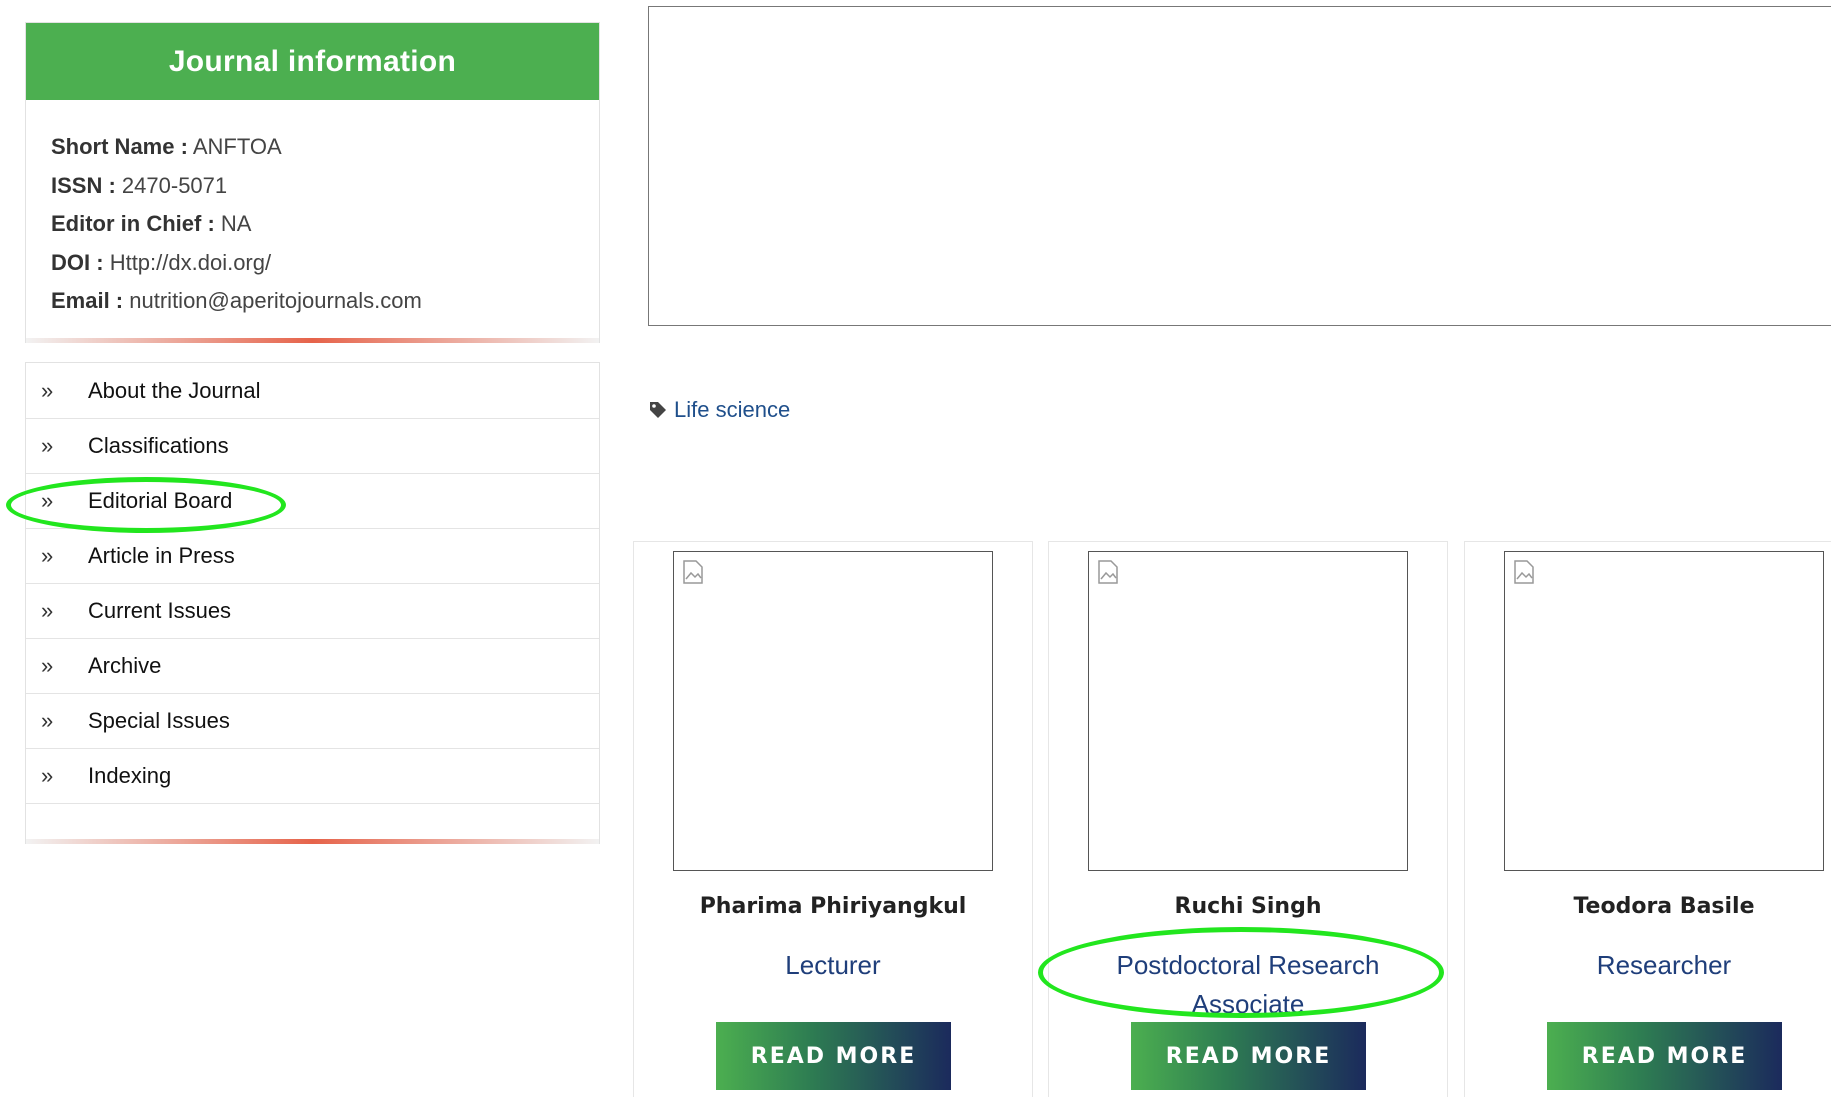 The height and width of the screenshot is (1097, 1831). Describe the element at coordinates (312, 391) in the screenshot. I see `nav-item-about: » About the Journal` at that location.